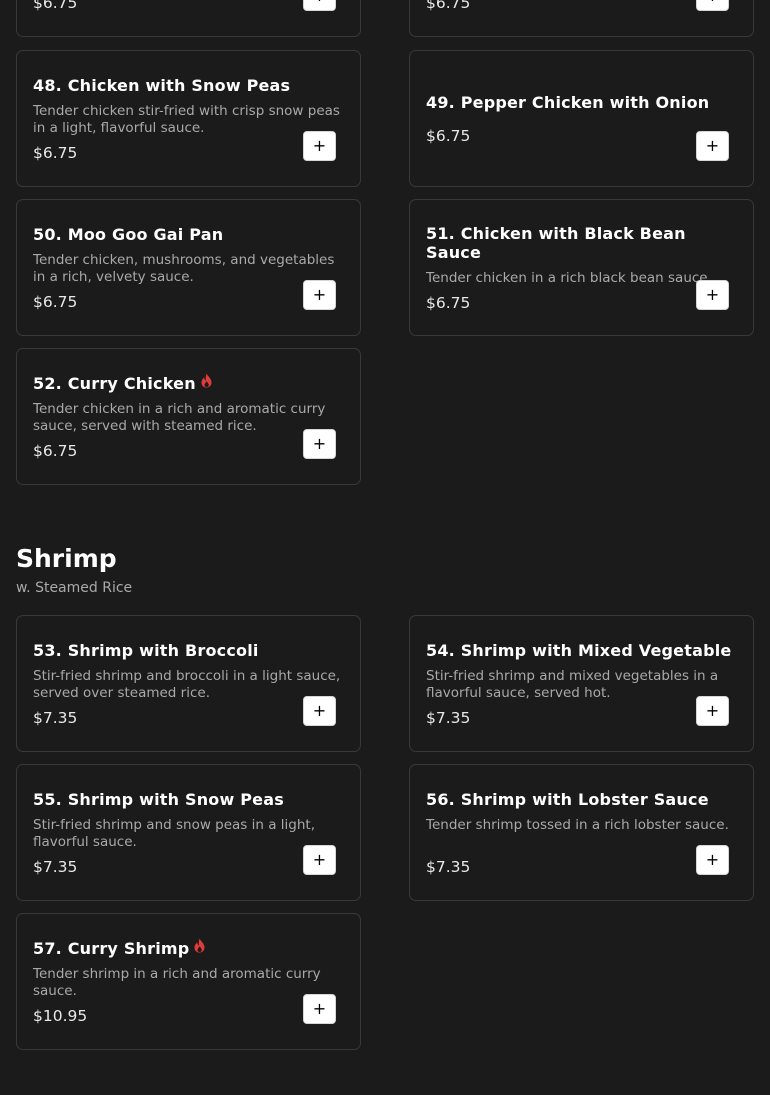 The width and height of the screenshot is (770, 1095). I want to click on item-name: 54. Shrimp with Mixed Vegetable, so click(579, 650).